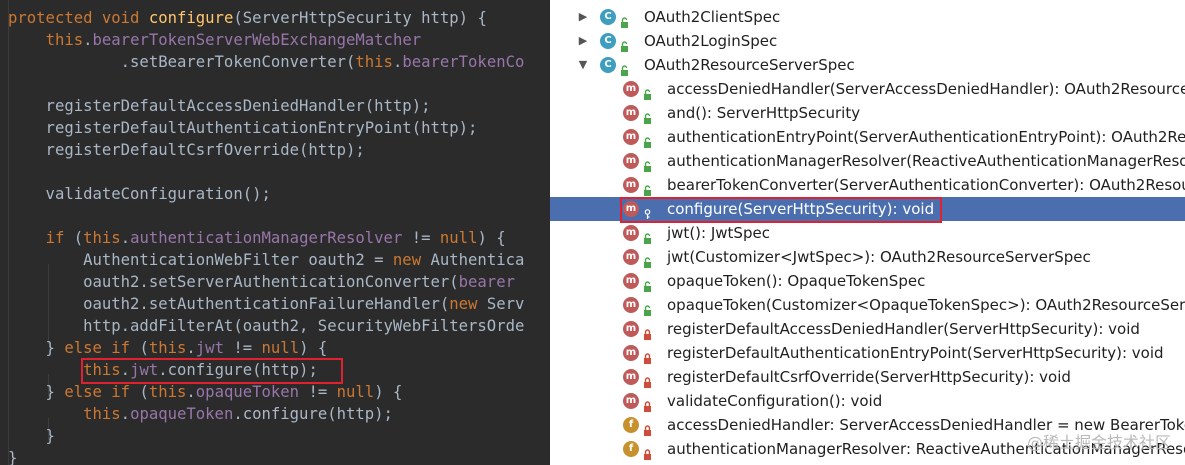  Describe the element at coordinates (1098, 442) in the screenshot. I see `watermark: @稀土掘金技术社区` at that location.